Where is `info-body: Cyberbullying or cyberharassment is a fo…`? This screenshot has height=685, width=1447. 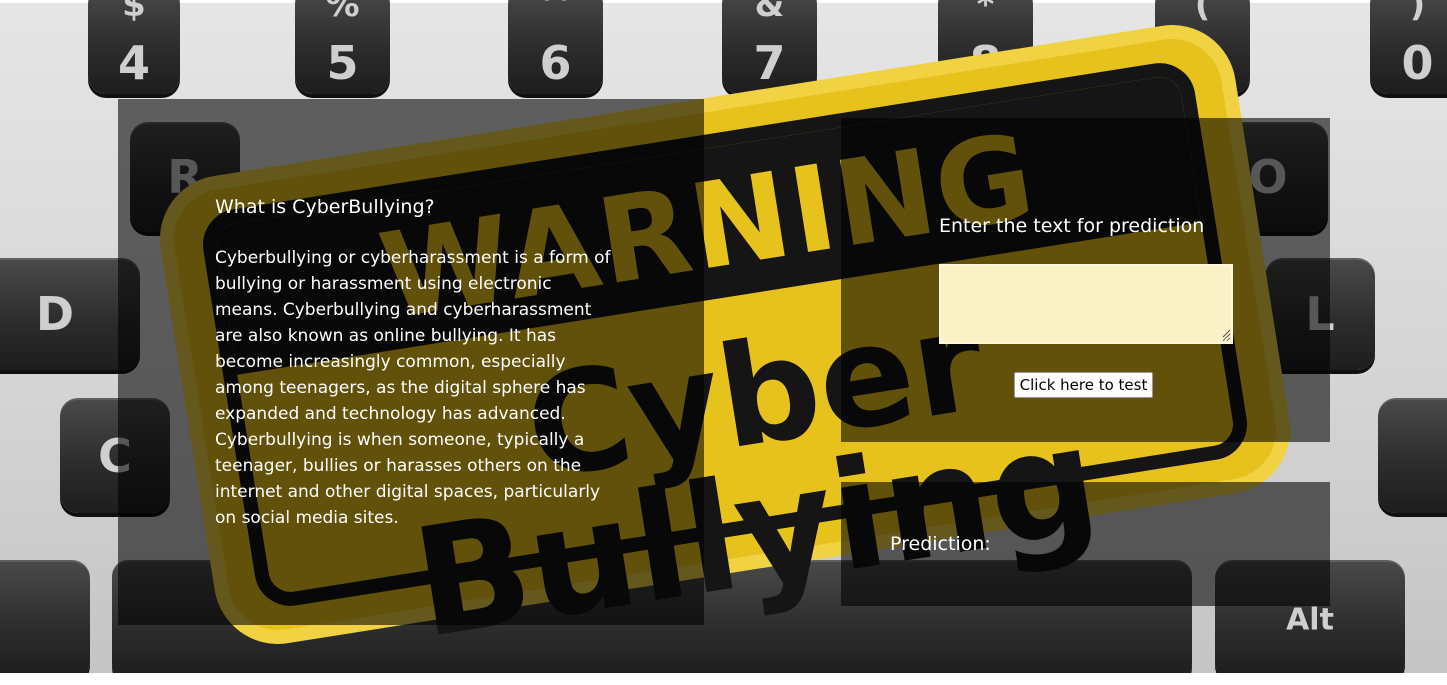
info-body: Cyberbullying or cyberharassment is a fo… is located at coordinates (413, 388).